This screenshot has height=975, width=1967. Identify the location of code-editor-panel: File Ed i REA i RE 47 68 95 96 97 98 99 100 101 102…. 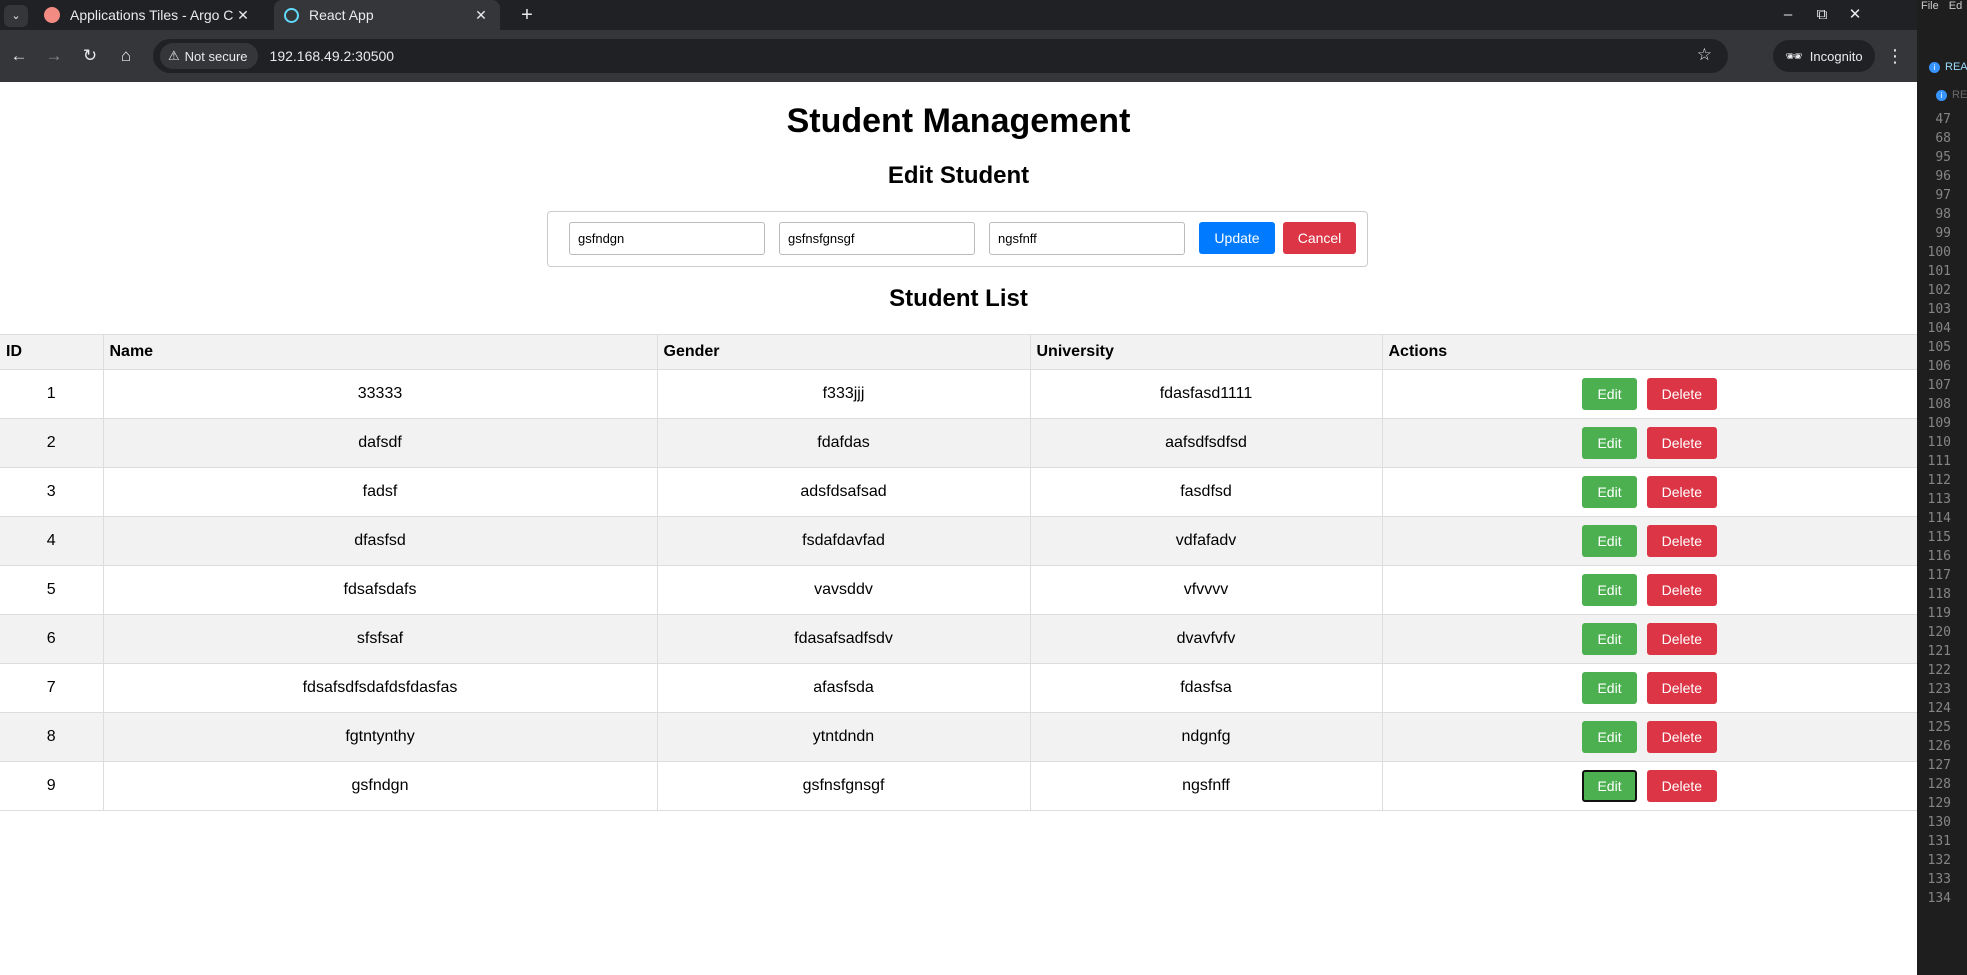
(1942, 487).